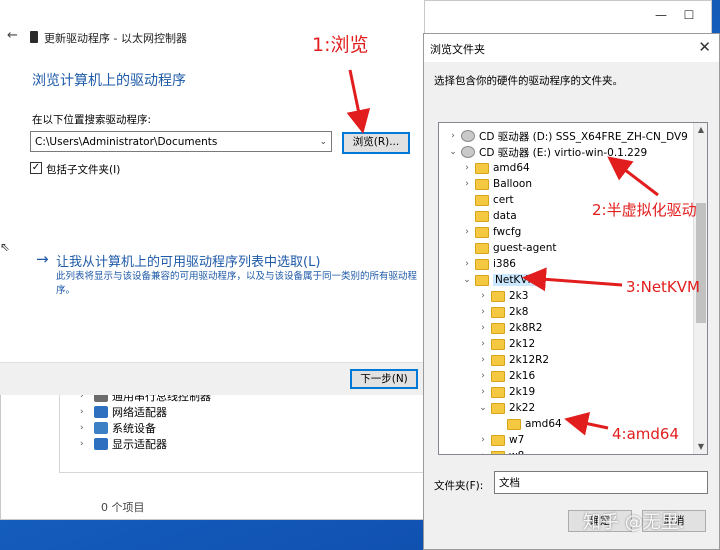 Image resolution: width=720 pixels, height=550 pixels. What do you see at coordinates (188, 260) in the screenshot?
I see `pick-from-list-link: 让我从计算机上的可用驱动程序列表中选取(L)` at bounding box center [188, 260].